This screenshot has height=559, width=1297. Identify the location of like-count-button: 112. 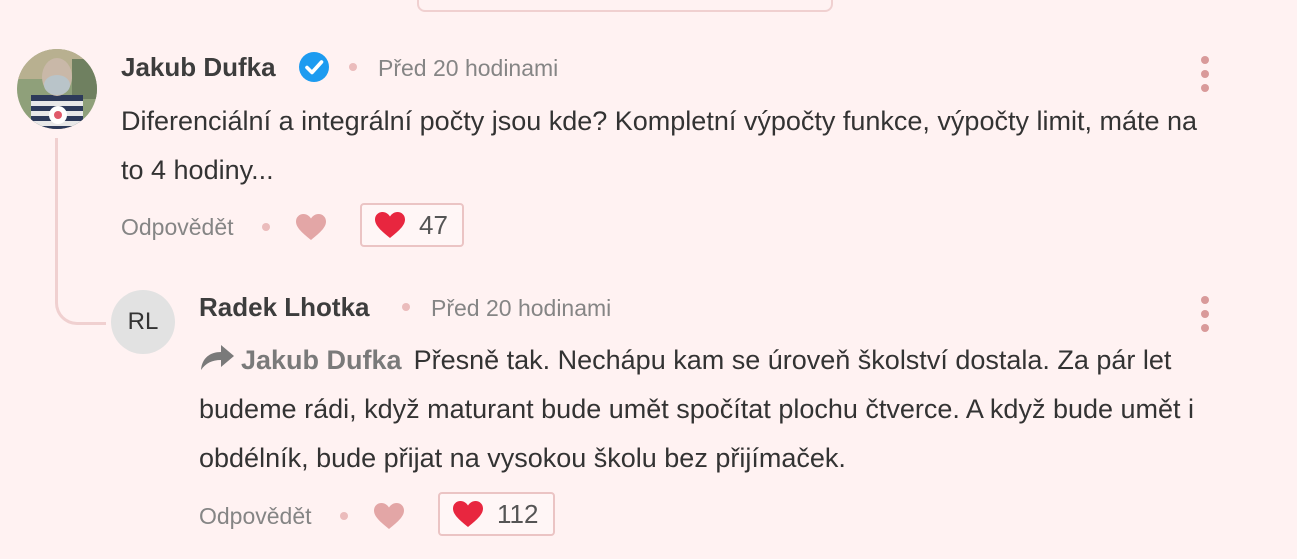
(496, 514).